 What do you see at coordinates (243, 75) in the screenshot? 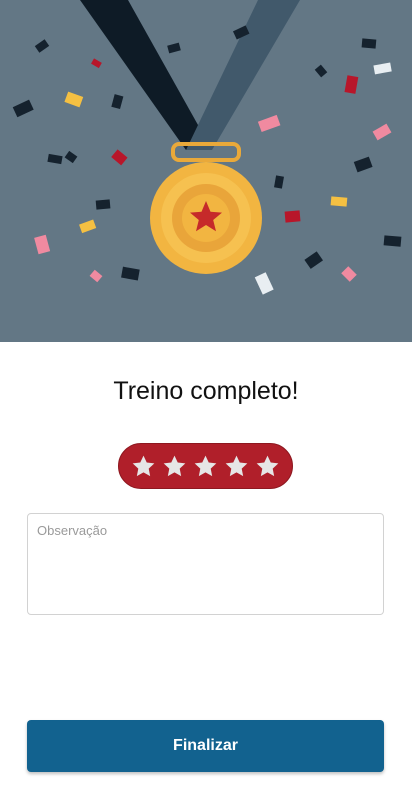
I see `ribbon-light` at bounding box center [243, 75].